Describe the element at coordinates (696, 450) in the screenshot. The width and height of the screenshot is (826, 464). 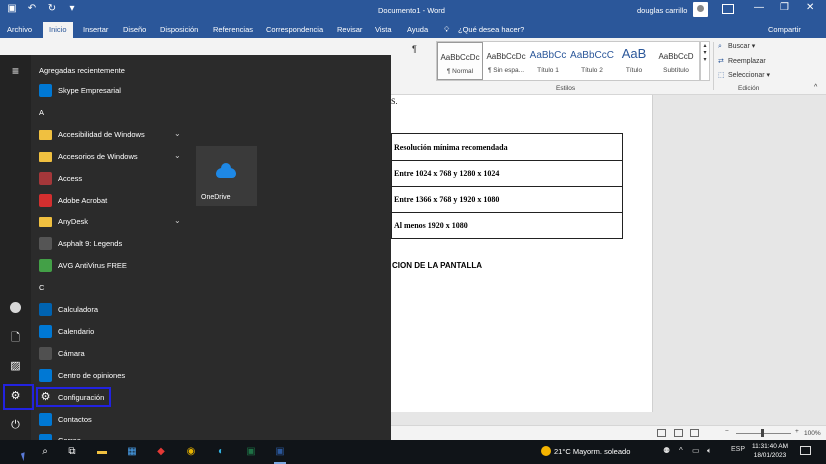
I see `network-icon: ▭` at that location.